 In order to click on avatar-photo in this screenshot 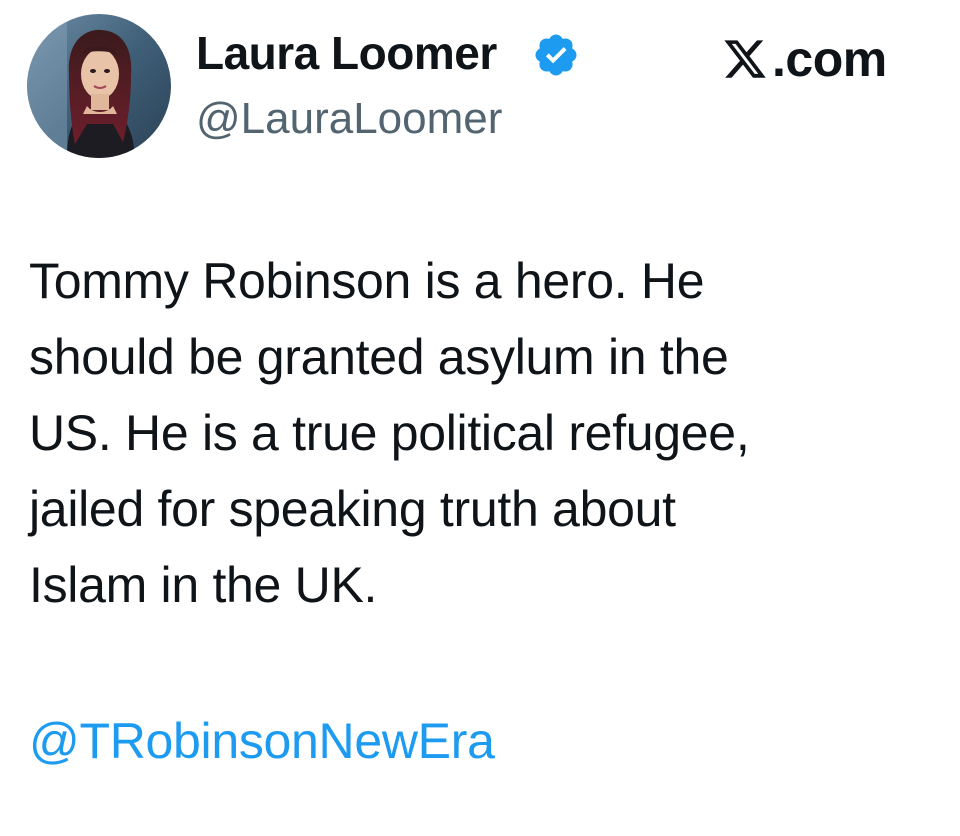, I will do `click(99, 86)`.